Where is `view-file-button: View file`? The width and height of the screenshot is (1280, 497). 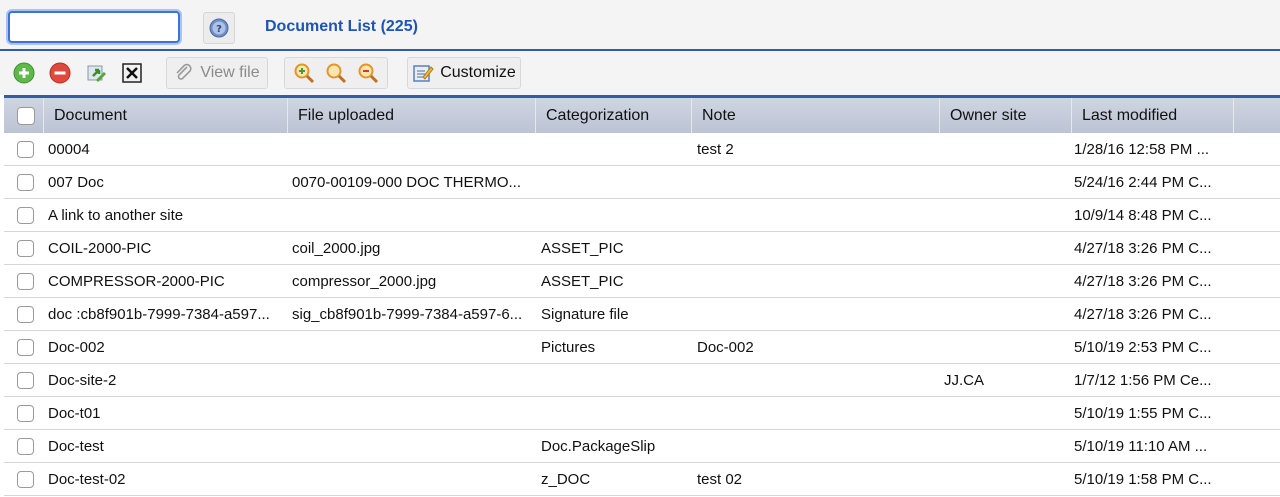
view-file-button: View file is located at coordinates (217, 73).